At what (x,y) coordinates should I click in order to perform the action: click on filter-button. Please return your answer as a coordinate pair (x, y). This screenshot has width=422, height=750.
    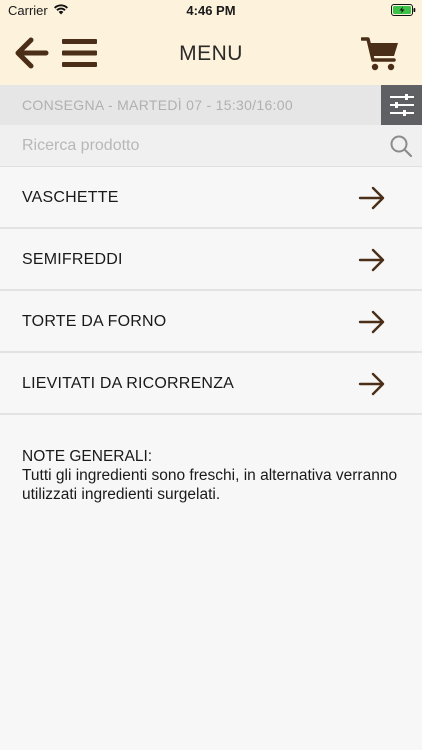
    Looking at the image, I should click on (401, 105).